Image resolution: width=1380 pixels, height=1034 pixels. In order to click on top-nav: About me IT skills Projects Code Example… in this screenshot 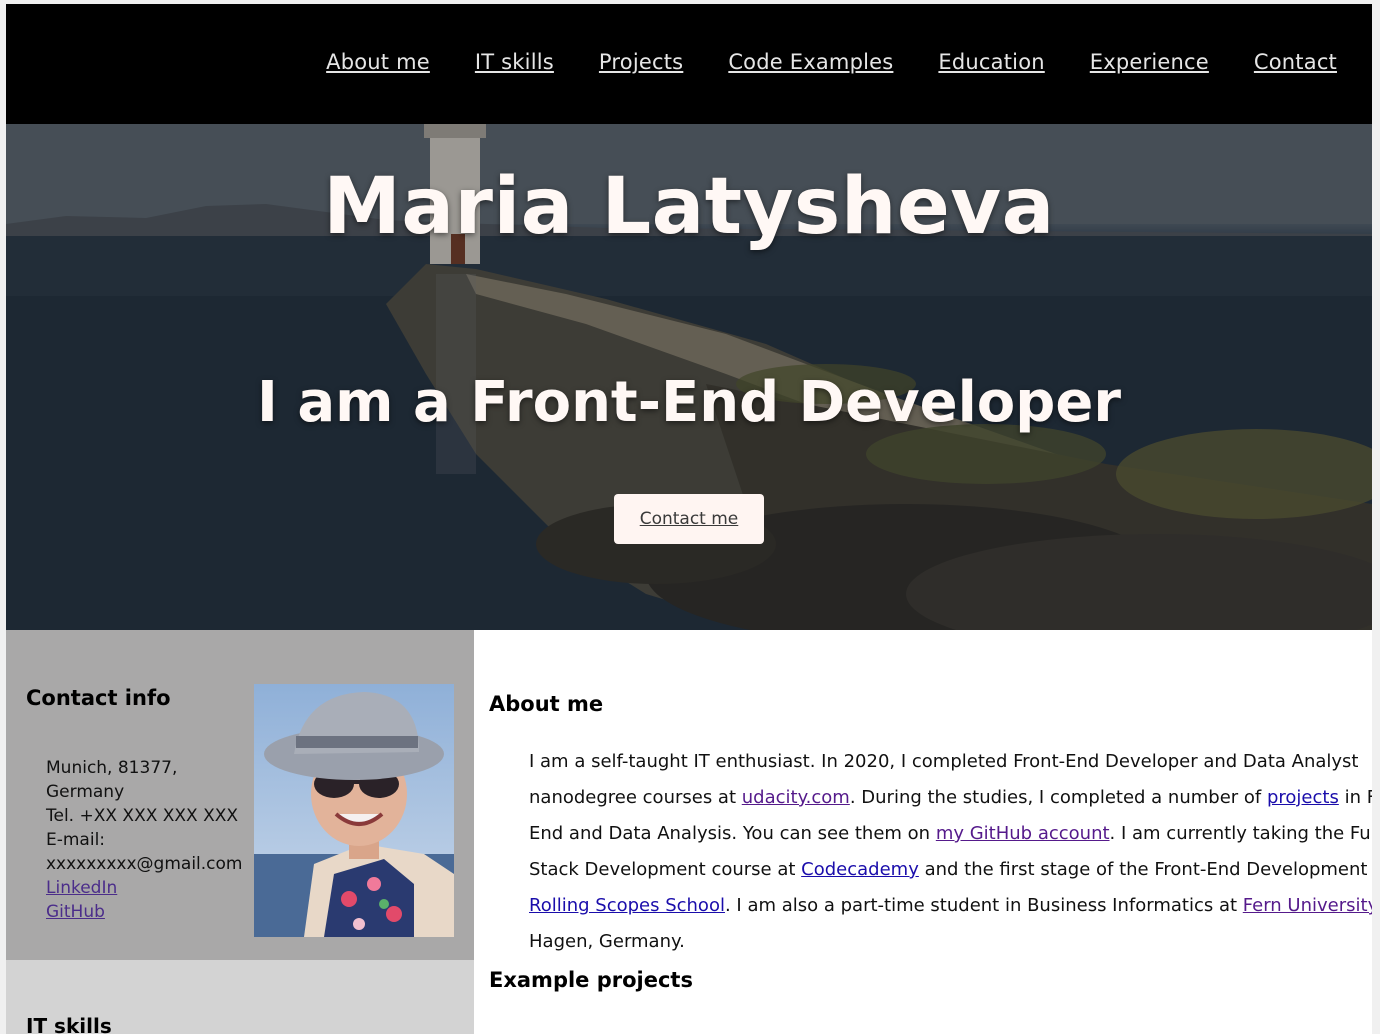, I will do `click(689, 64)`.